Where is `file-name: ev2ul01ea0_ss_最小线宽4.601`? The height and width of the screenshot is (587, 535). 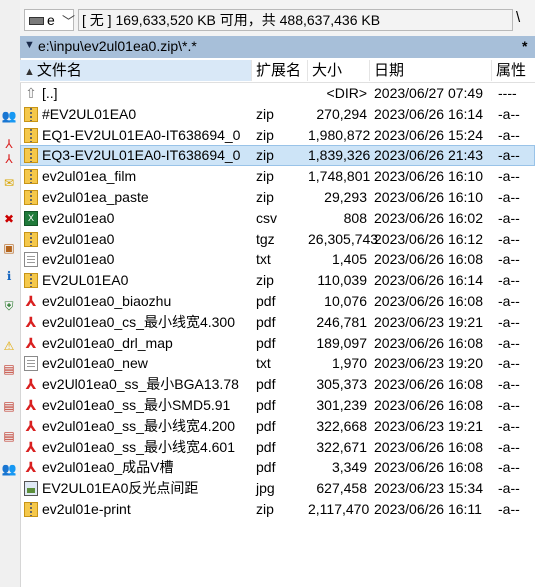 file-name: ev2ul01ea0_ss_最小线宽4.601 is located at coordinates (139, 447).